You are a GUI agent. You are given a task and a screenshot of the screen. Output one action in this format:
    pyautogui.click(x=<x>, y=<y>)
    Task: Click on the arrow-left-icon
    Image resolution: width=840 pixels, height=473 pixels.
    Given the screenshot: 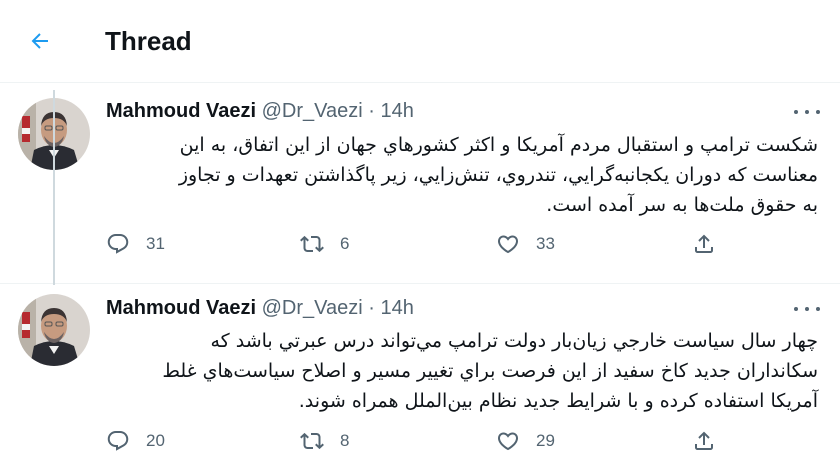 What is the action you would take?
    pyautogui.click(x=39, y=41)
    